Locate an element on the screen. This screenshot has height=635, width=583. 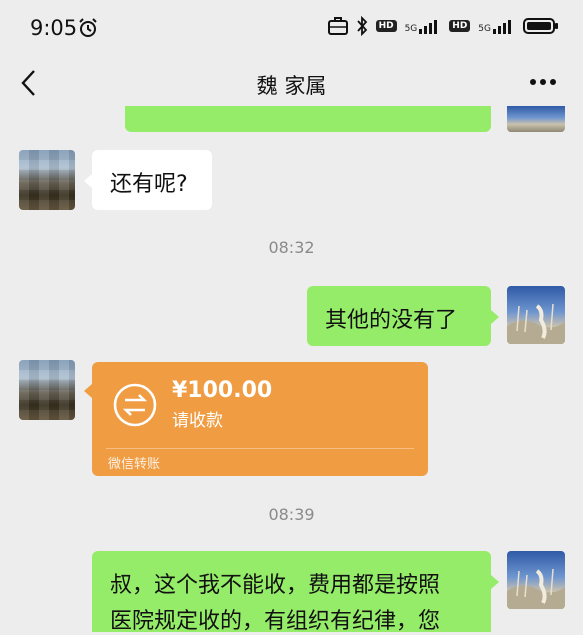
chat-header: 魏 家属 is located at coordinates (291, 83).